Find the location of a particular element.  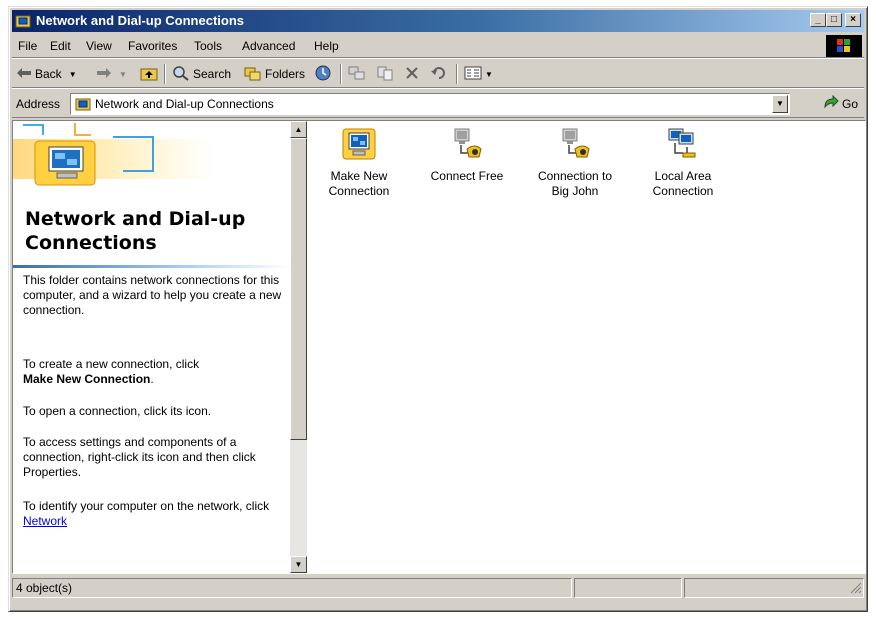

toolbar: Back ▼ ▼ Search Folders ▼ is located at coordinates (438, 74).